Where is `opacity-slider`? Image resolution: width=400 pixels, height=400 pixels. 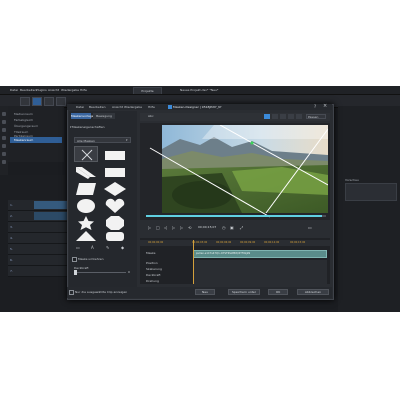 opacity-slider is located at coordinates (100, 272).